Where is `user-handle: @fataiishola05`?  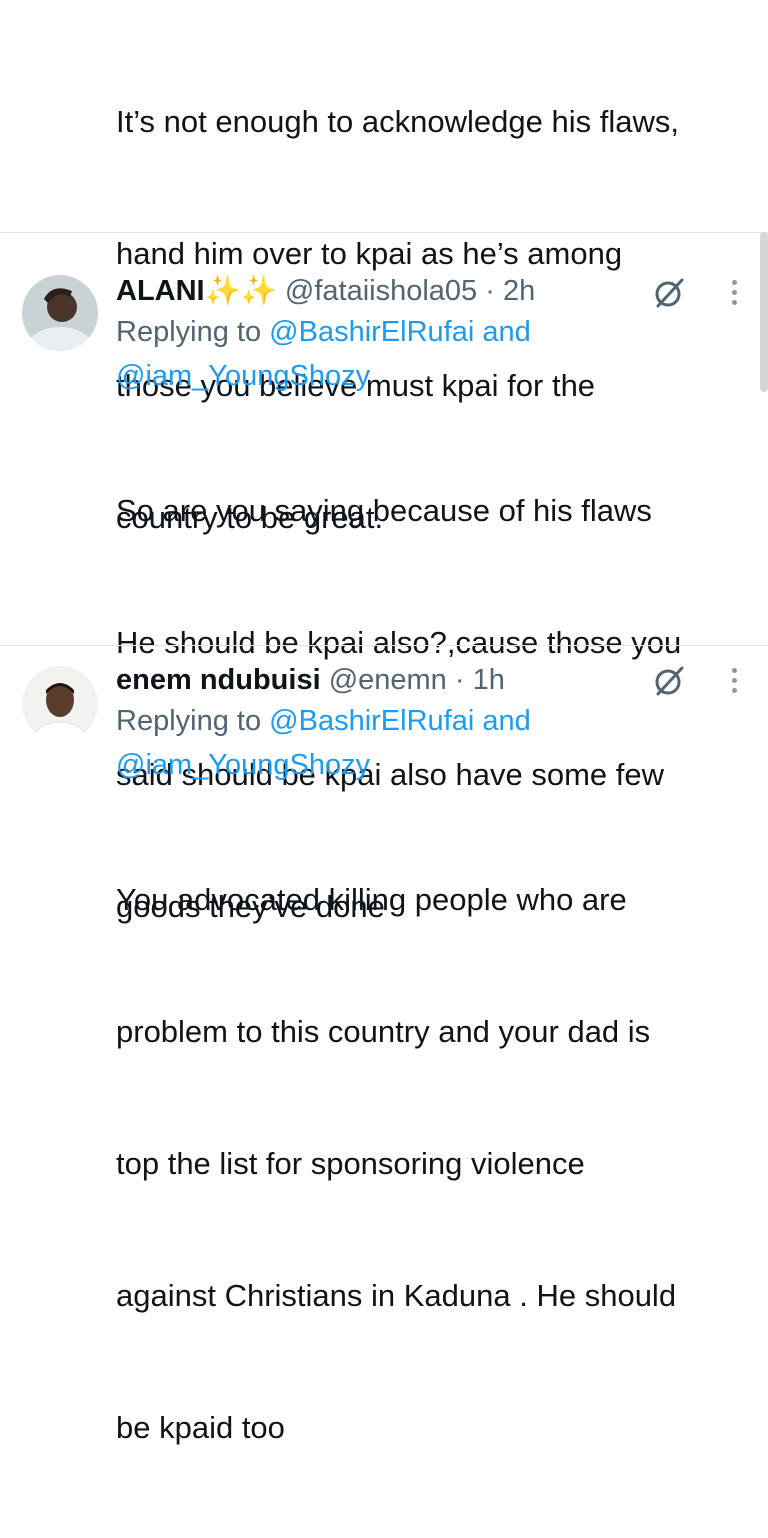
user-handle: @fataiishola05 is located at coordinates (381, 291).